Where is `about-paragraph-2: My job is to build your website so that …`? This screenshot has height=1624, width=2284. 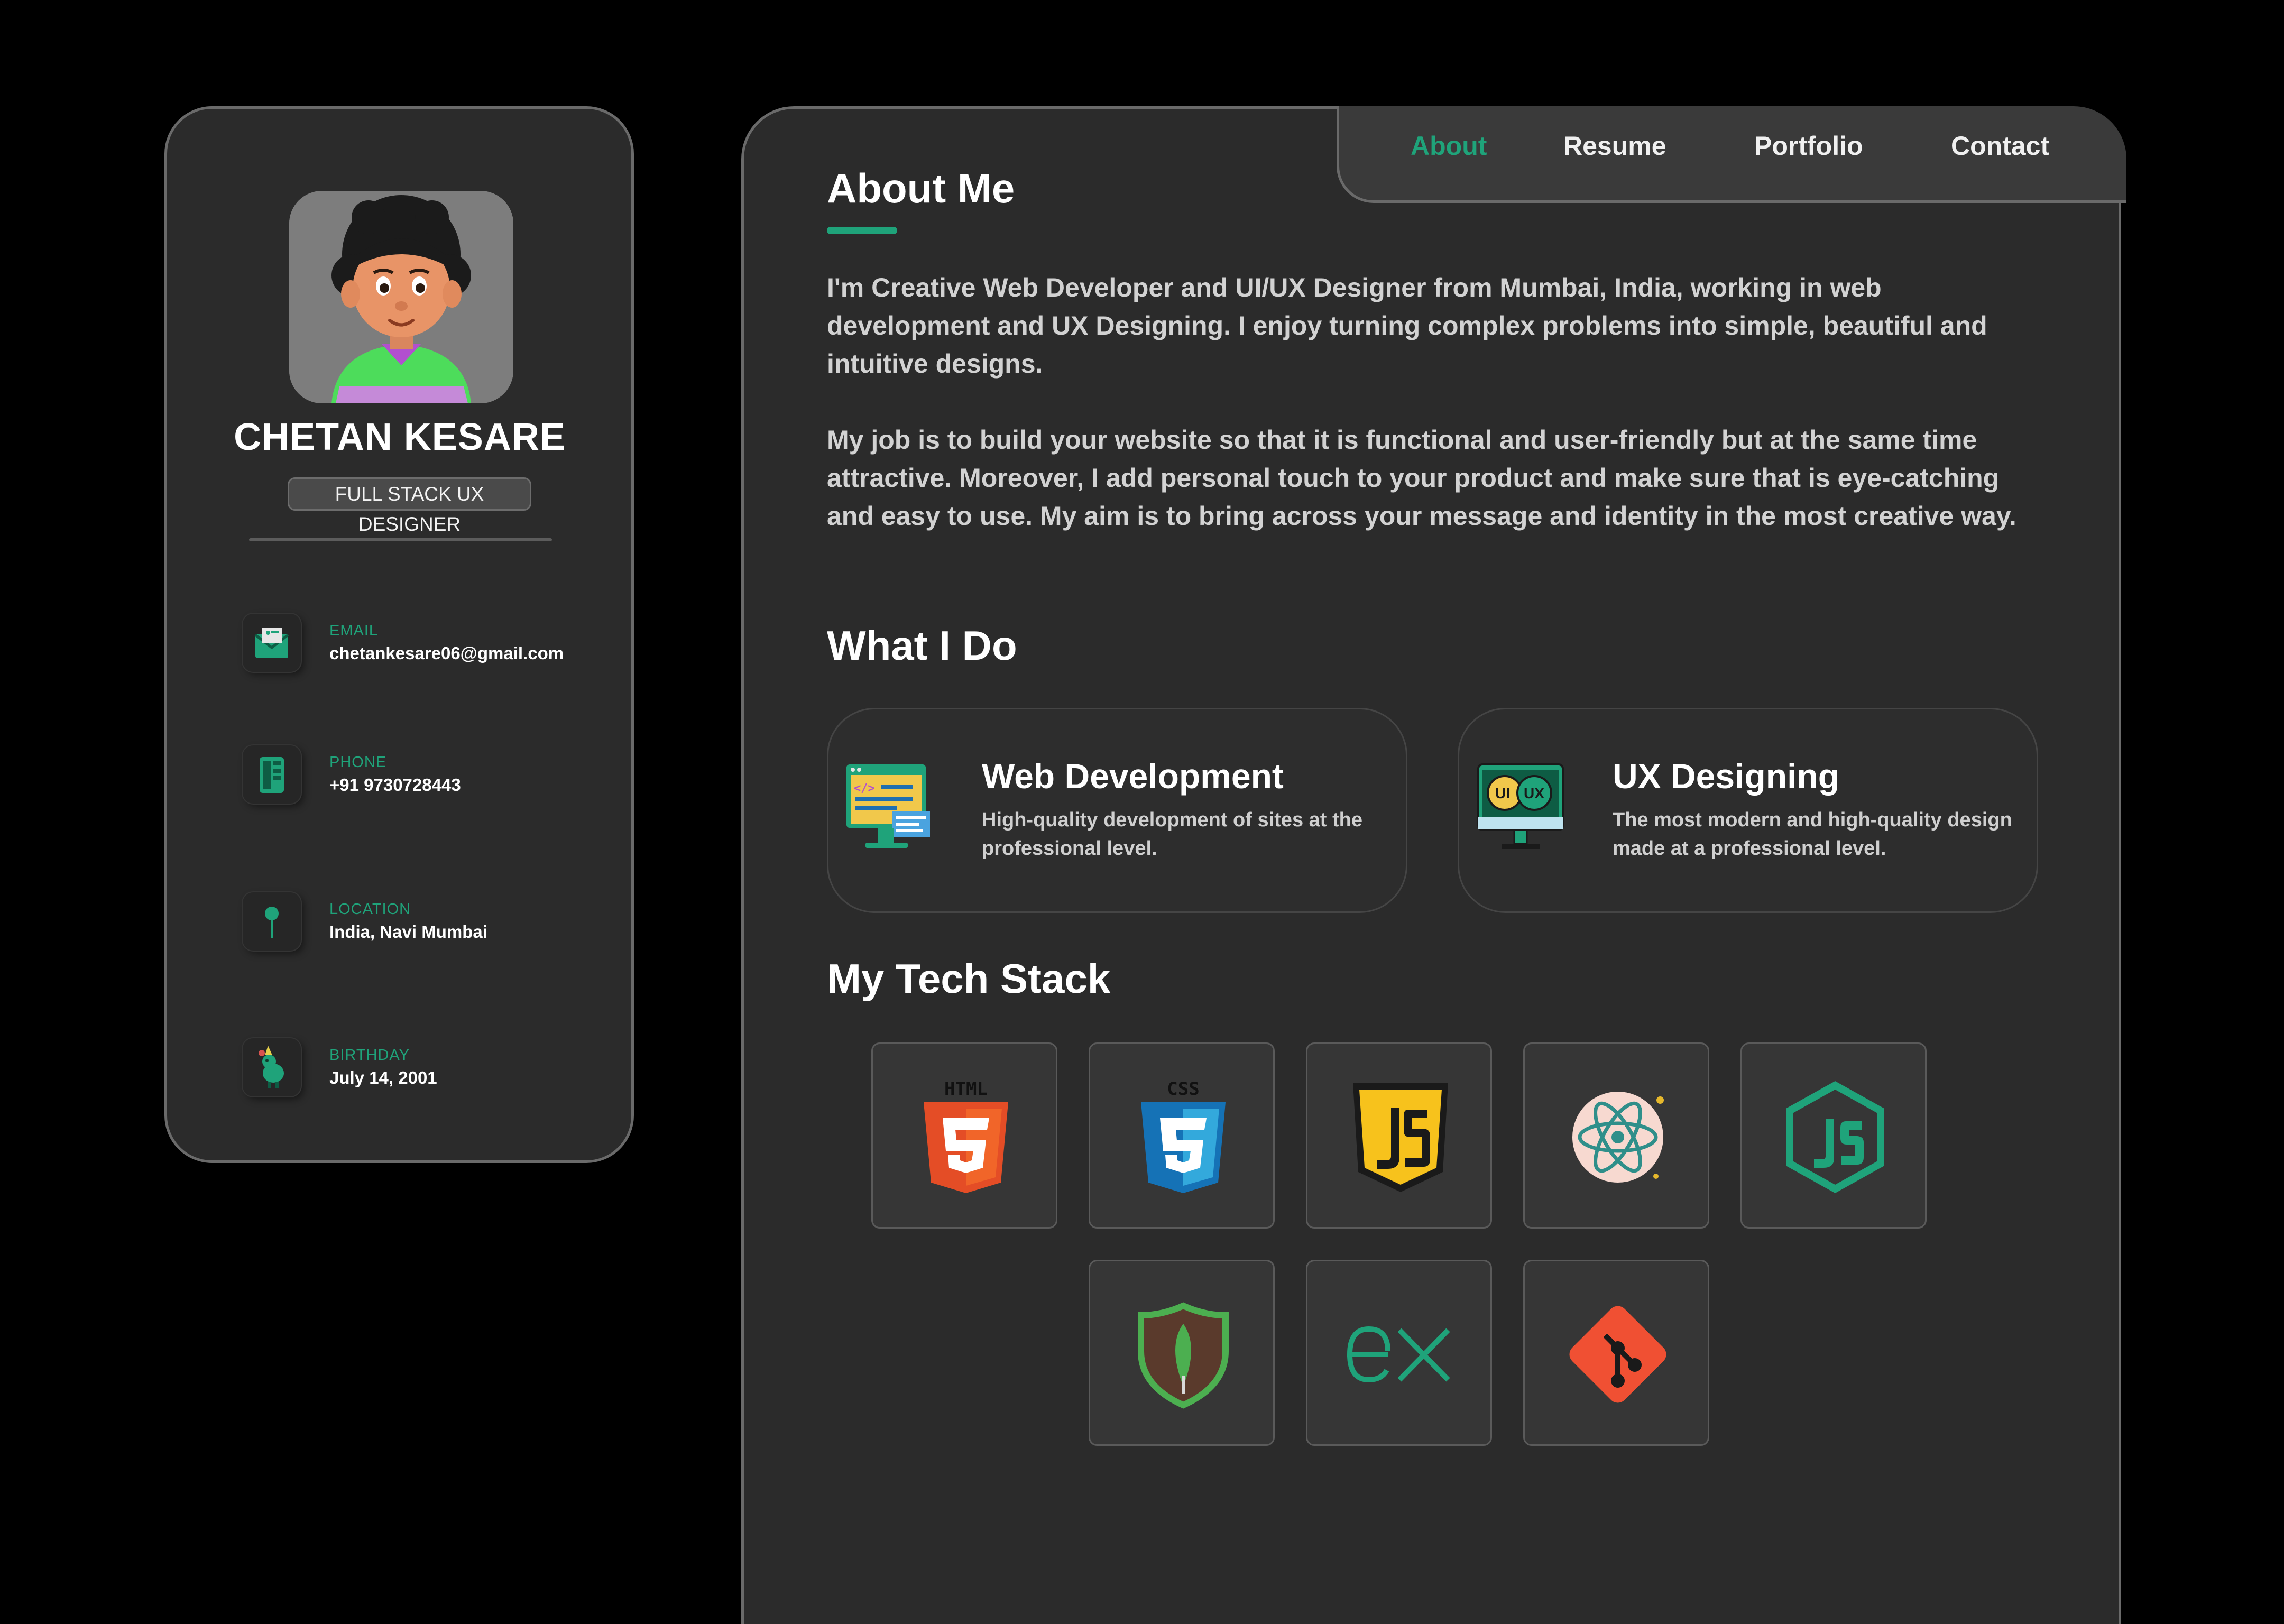
about-paragraph-2: My job is to build your website so that … is located at coordinates (1421, 478).